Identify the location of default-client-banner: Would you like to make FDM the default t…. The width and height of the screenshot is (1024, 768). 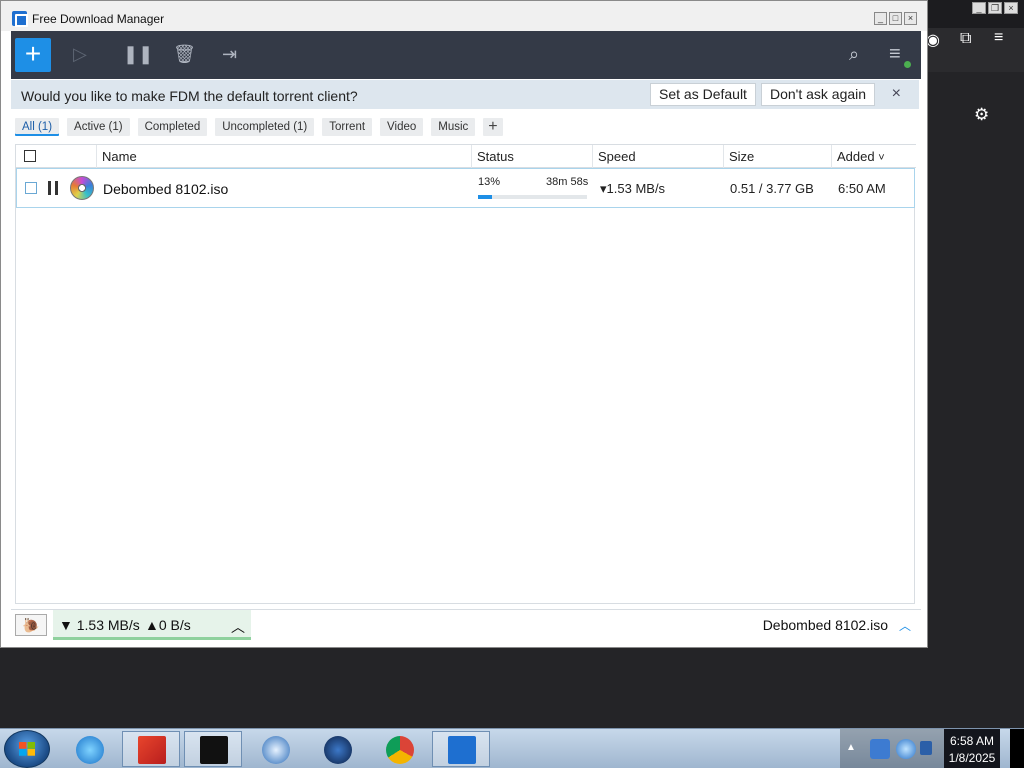
(465, 94).